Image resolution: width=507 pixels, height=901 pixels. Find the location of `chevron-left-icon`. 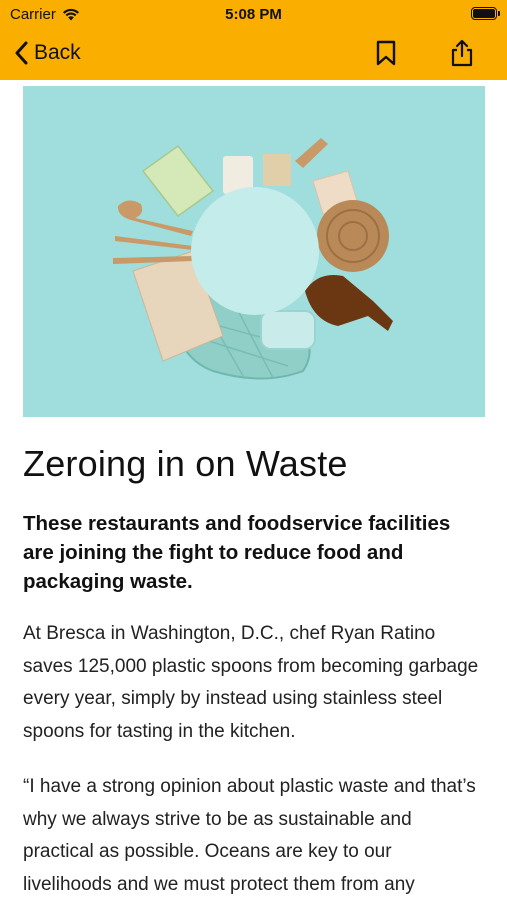

chevron-left-icon is located at coordinates (21, 53).